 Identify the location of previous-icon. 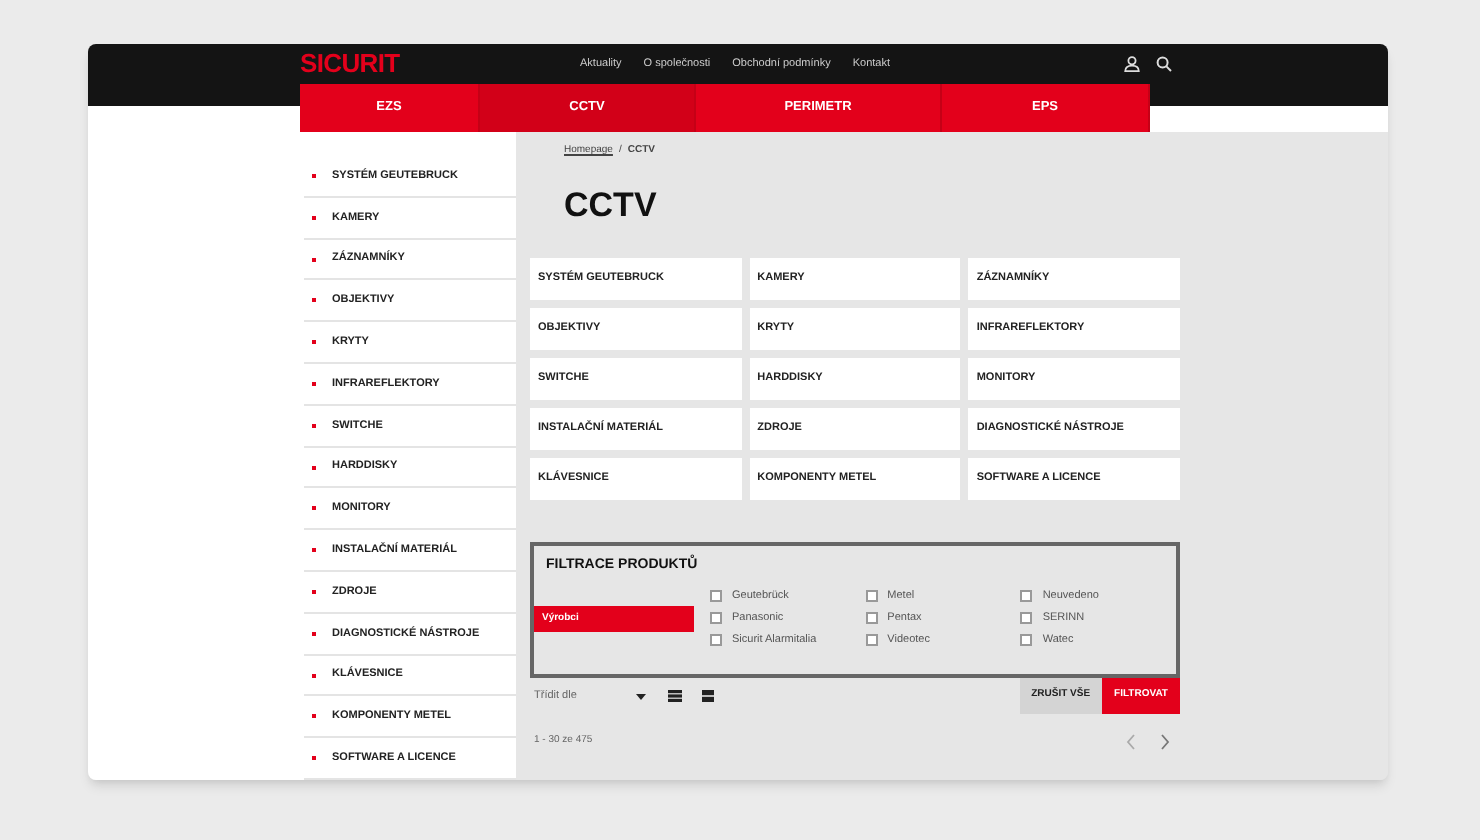
(1131, 742).